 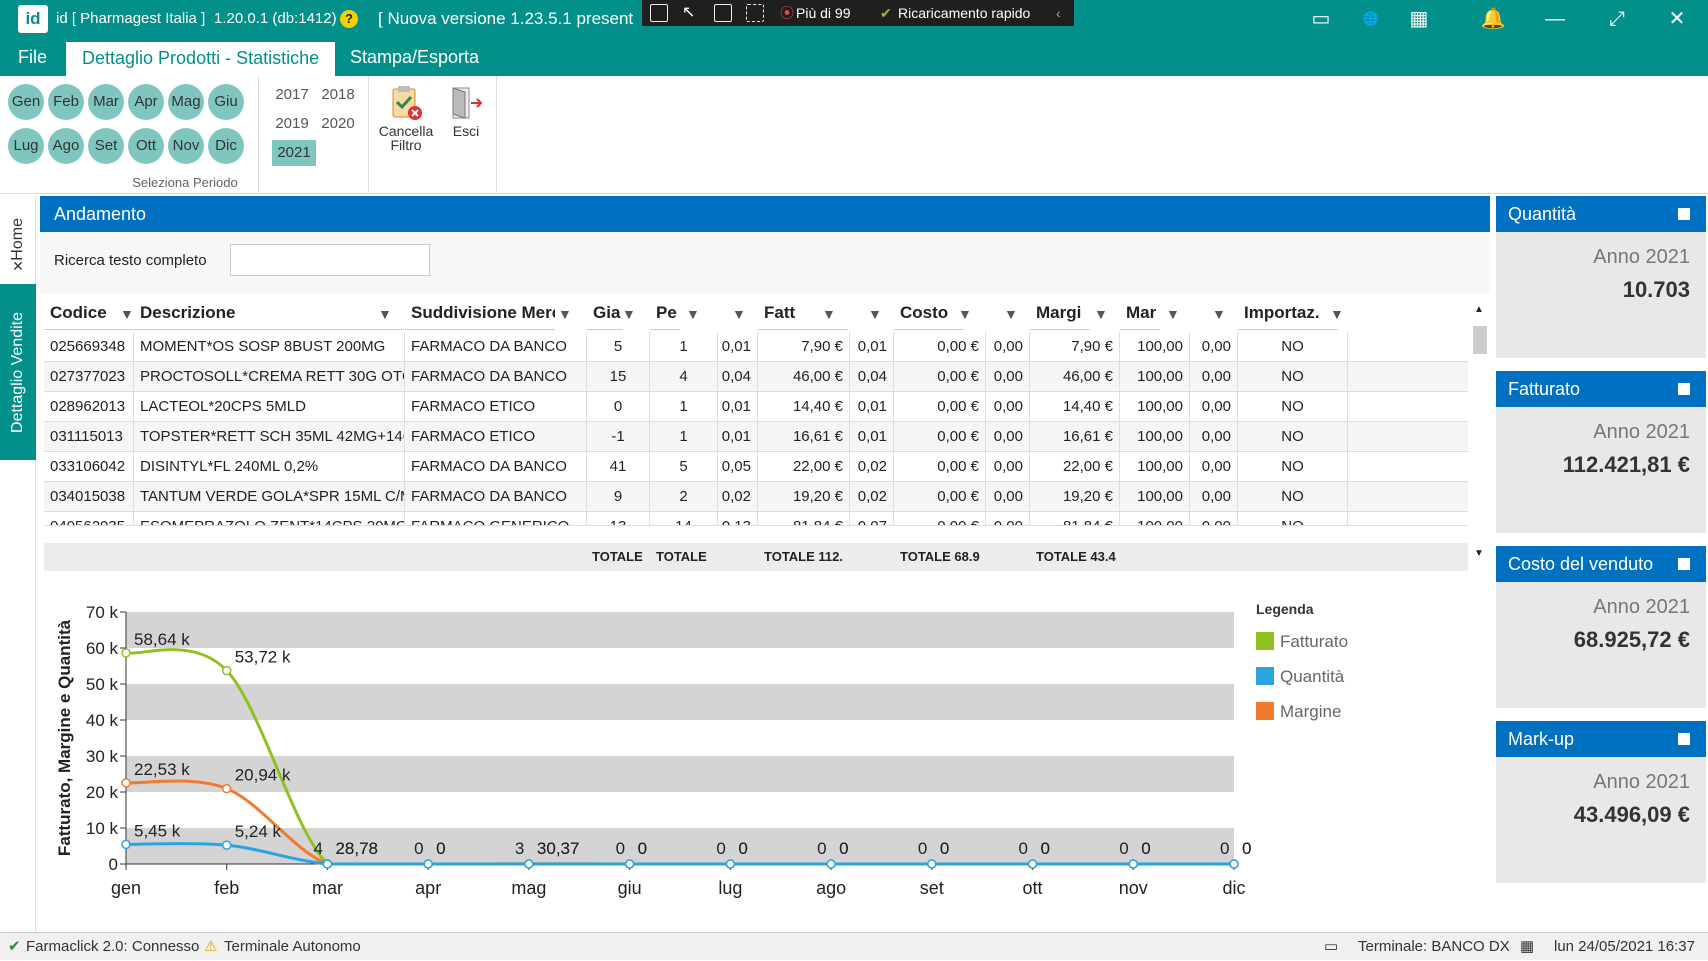 I want to click on month-feb: Feb, so click(x=66, y=102).